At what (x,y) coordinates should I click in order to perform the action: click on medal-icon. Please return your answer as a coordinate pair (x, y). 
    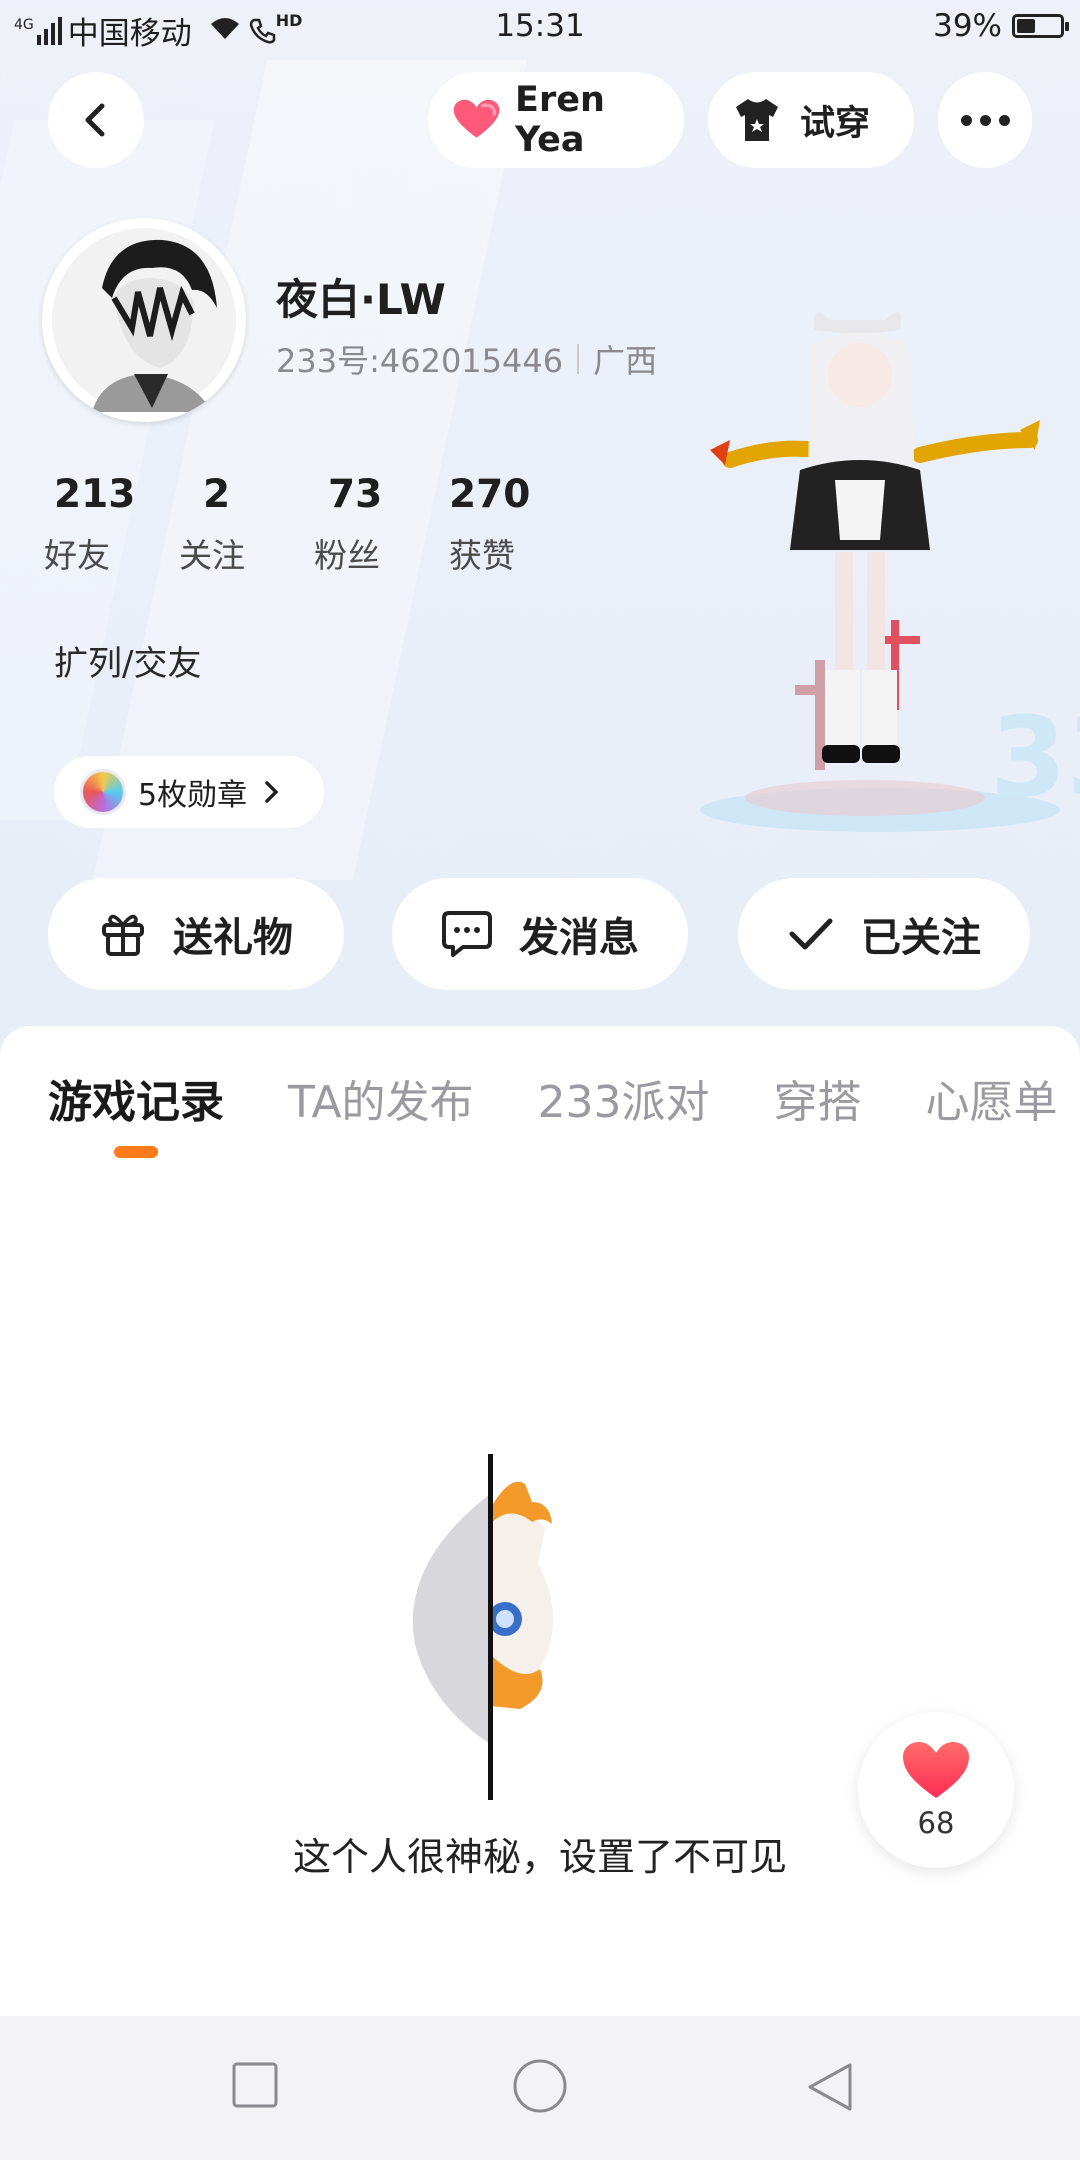
    Looking at the image, I should click on (103, 792).